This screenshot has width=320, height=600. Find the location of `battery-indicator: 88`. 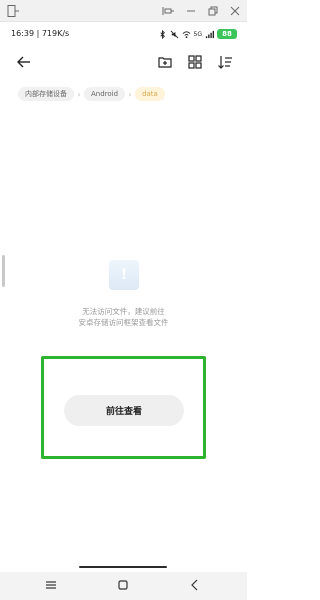

battery-indicator: 88 is located at coordinates (227, 34).